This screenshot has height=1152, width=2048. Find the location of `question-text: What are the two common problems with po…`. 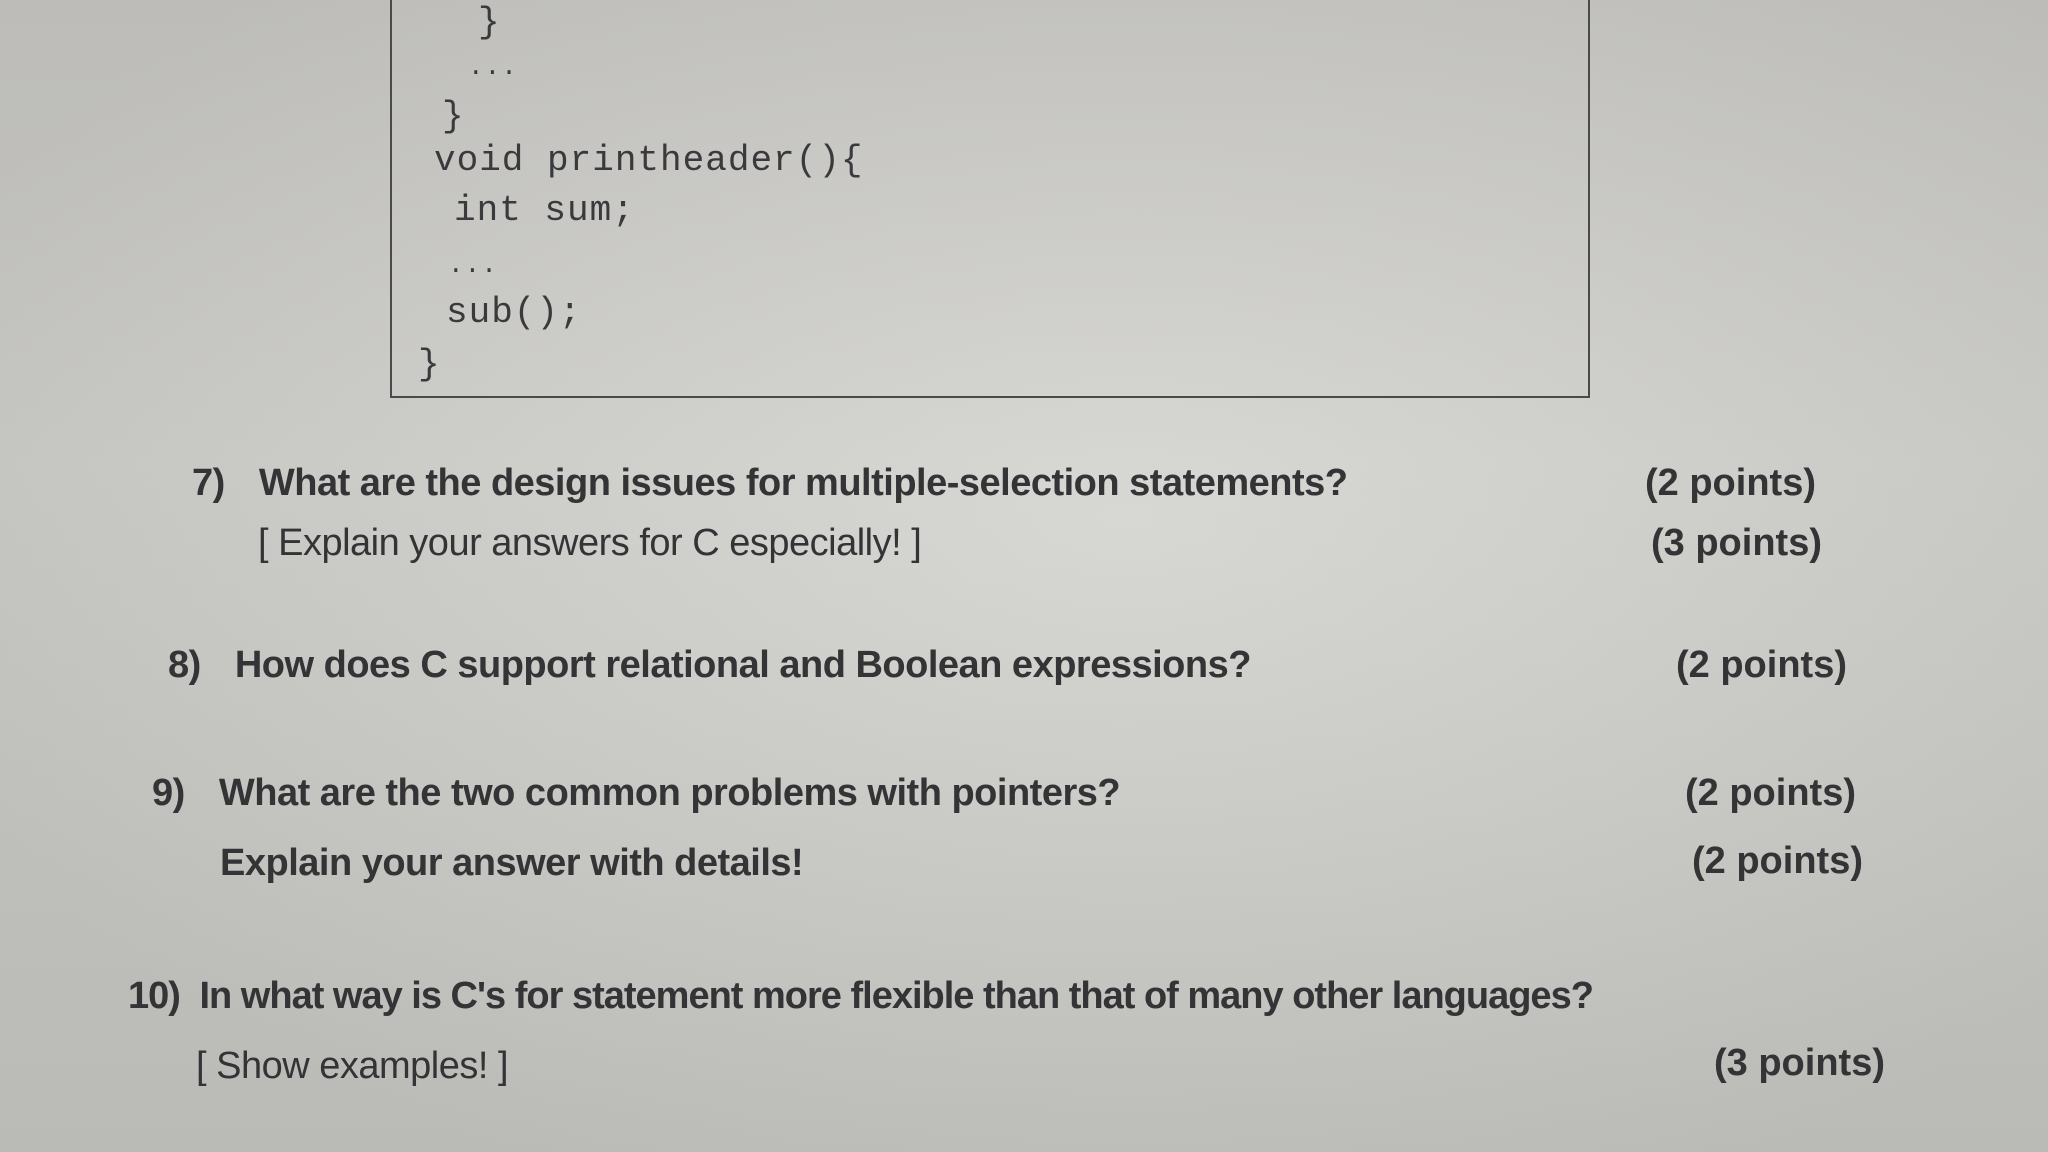

question-text: What are the two common problems with po… is located at coordinates (669, 793).